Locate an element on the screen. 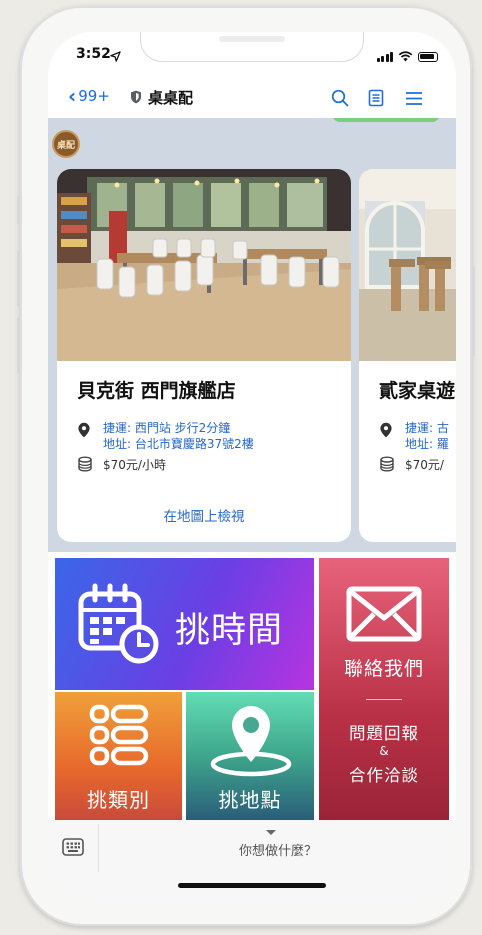  keyboard-icon is located at coordinates (73, 847).